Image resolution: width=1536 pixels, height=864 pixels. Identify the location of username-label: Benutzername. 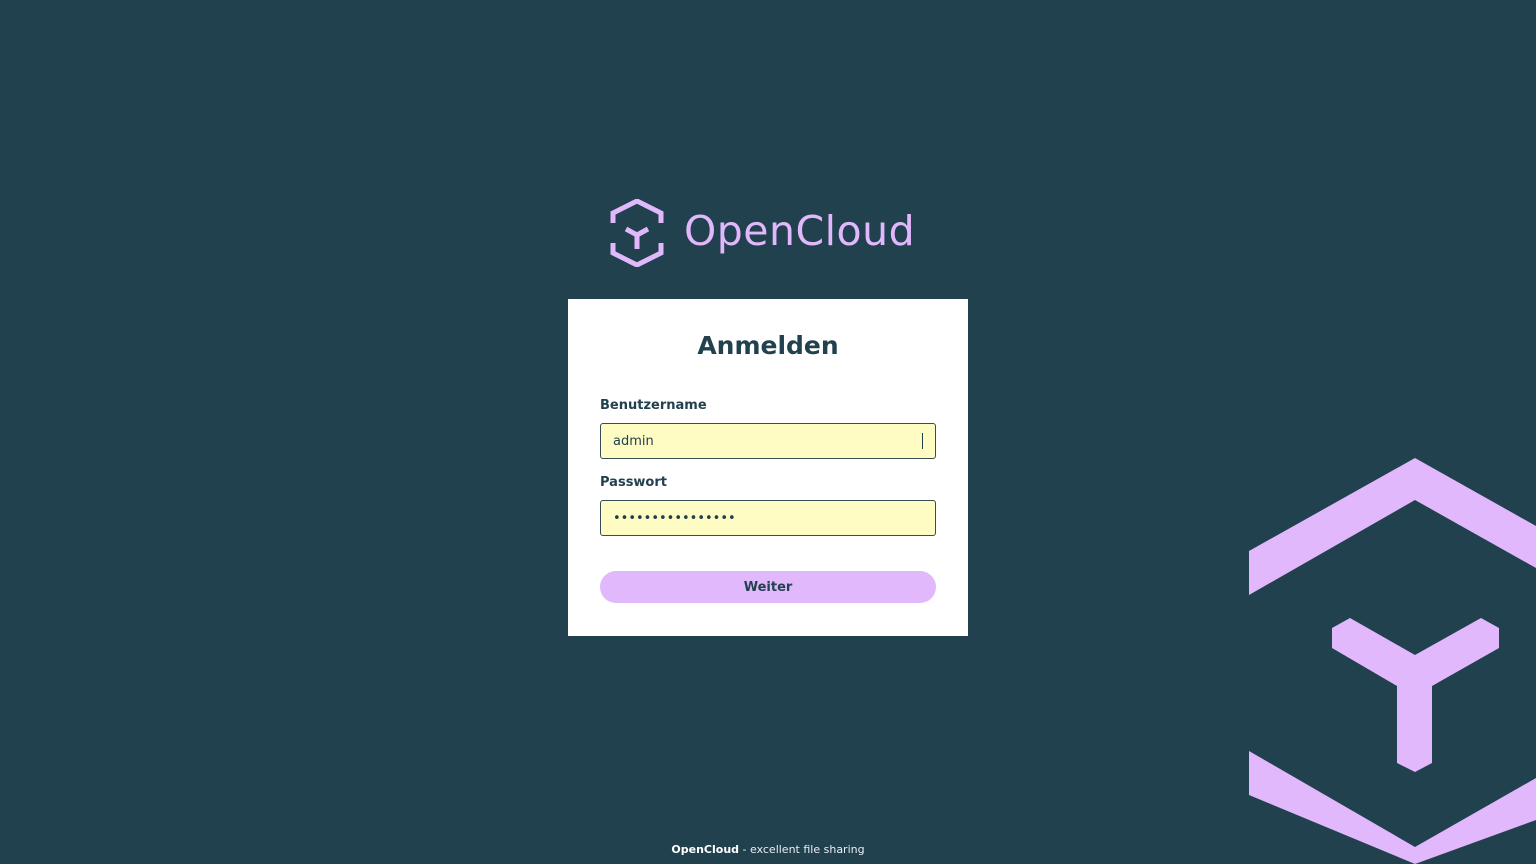
(653, 405).